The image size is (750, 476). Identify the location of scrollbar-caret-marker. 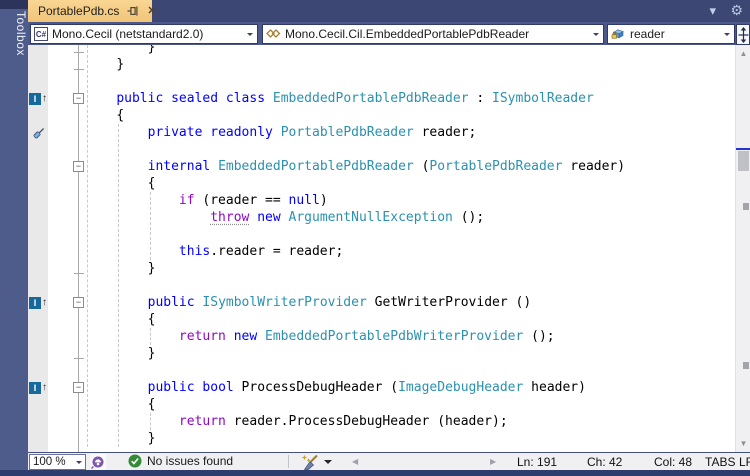
(743, 149).